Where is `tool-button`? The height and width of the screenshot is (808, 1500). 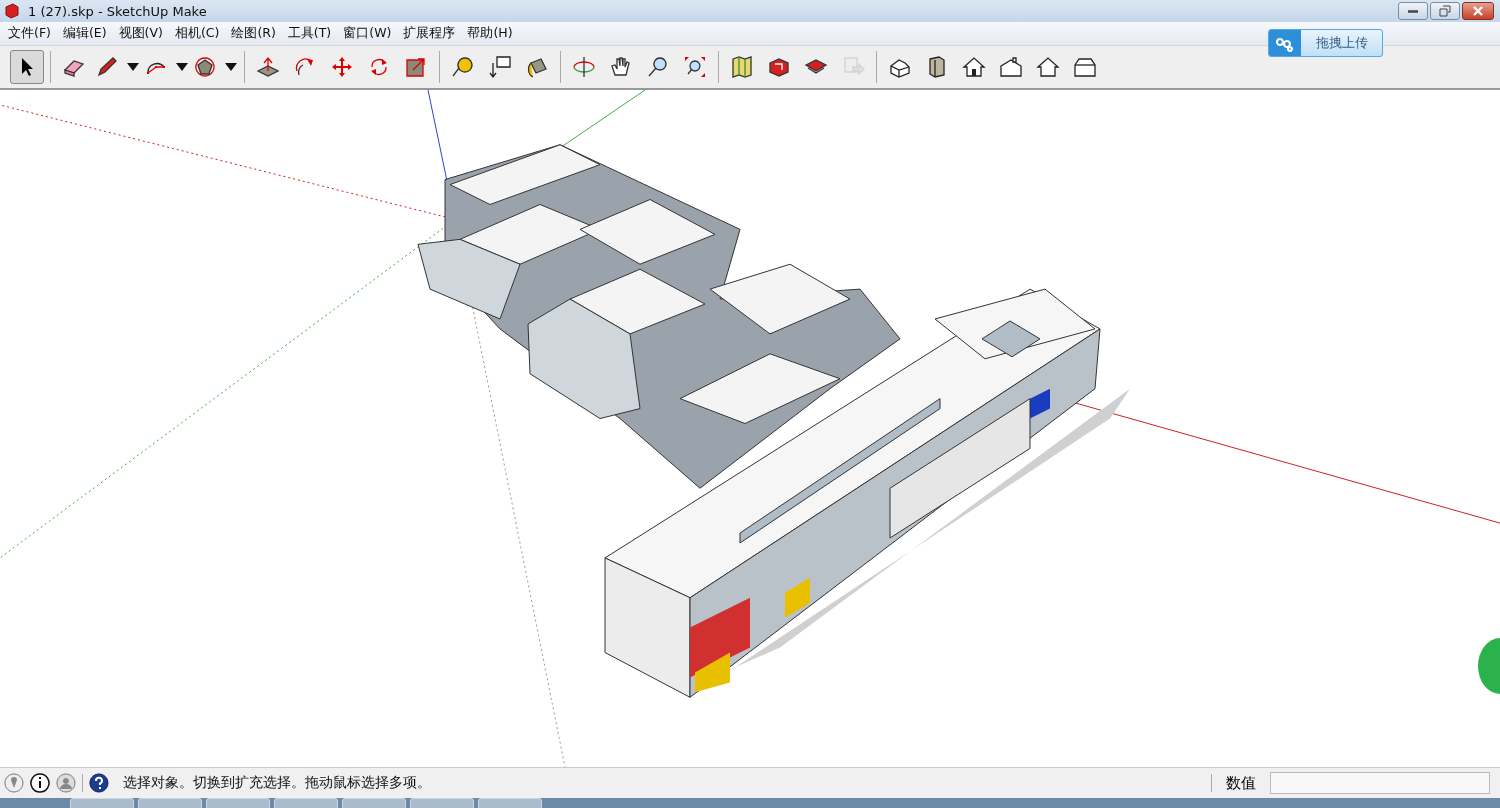
tool-button is located at coordinates (27, 67).